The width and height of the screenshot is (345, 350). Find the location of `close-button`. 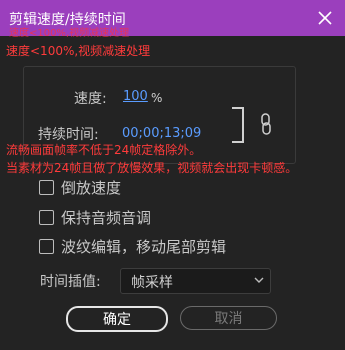

close-button is located at coordinates (325, 18).